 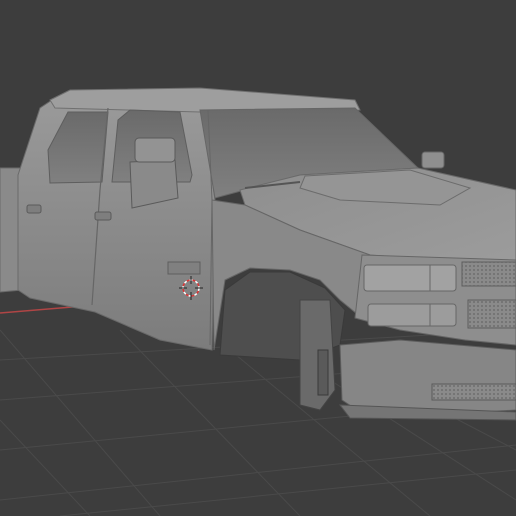 What do you see at coordinates (473, 392) in the screenshot?
I see `fog-light-bar` at bounding box center [473, 392].